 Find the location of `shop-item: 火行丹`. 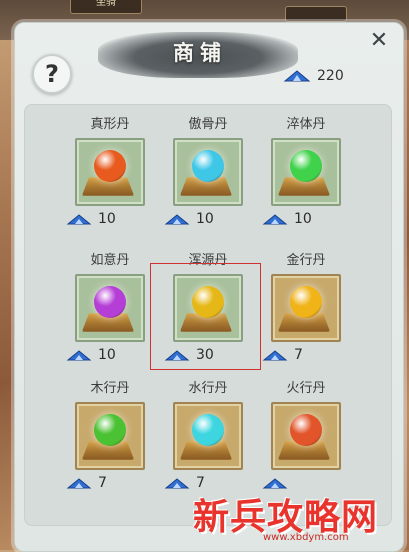

shop-item: 火行丹 is located at coordinates (306, 436).